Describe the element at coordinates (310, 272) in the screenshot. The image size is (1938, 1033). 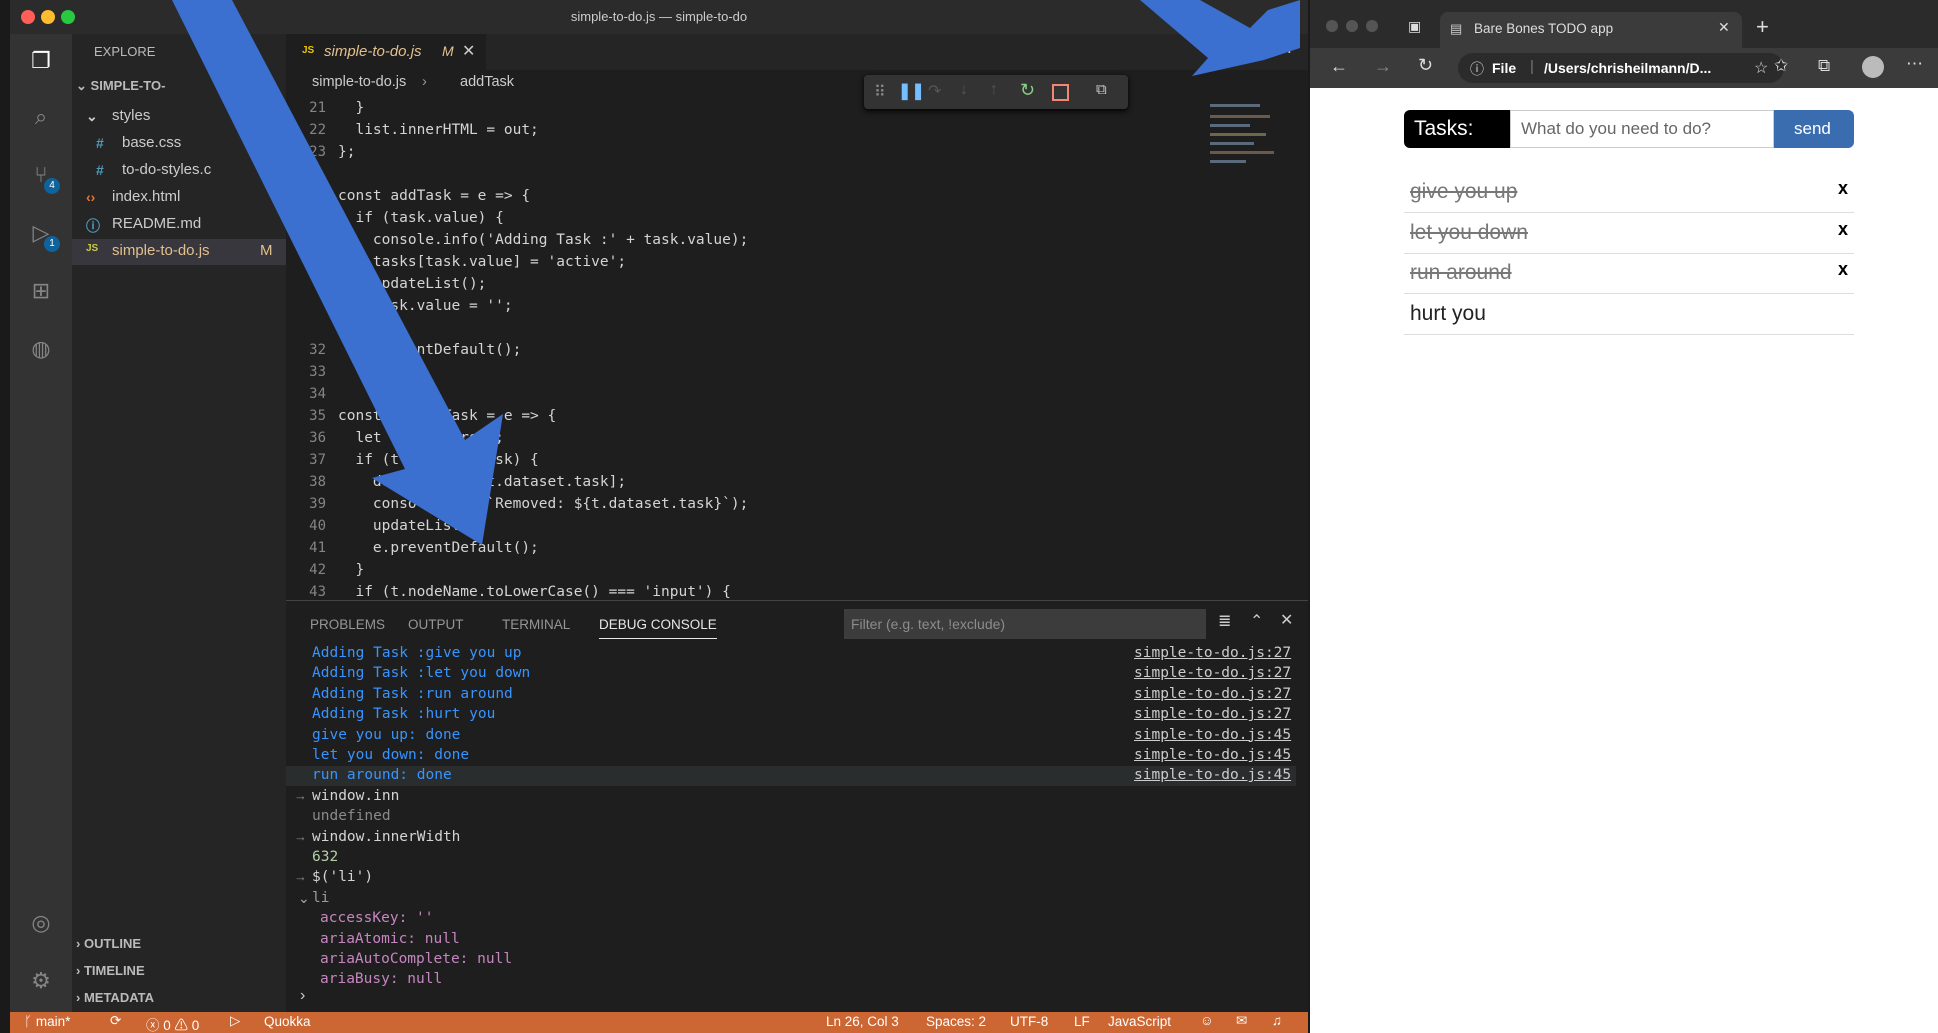
I see `arrow-down-icon` at that location.